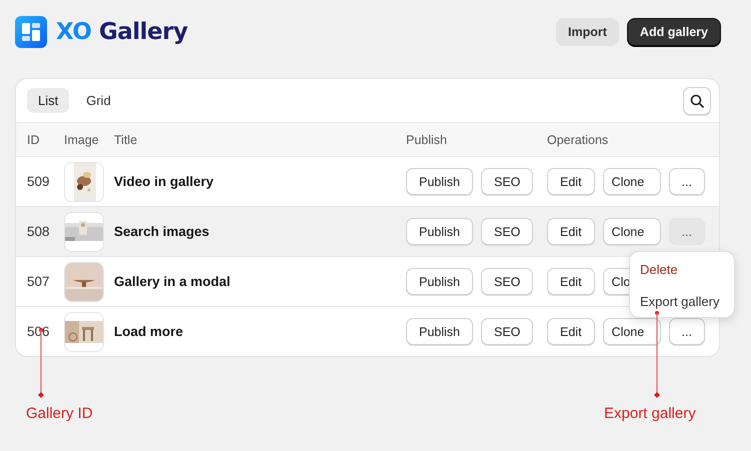  What do you see at coordinates (59, 413) in the screenshot?
I see `annotation-label: Gallery ID` at bounding box center [59, 413].